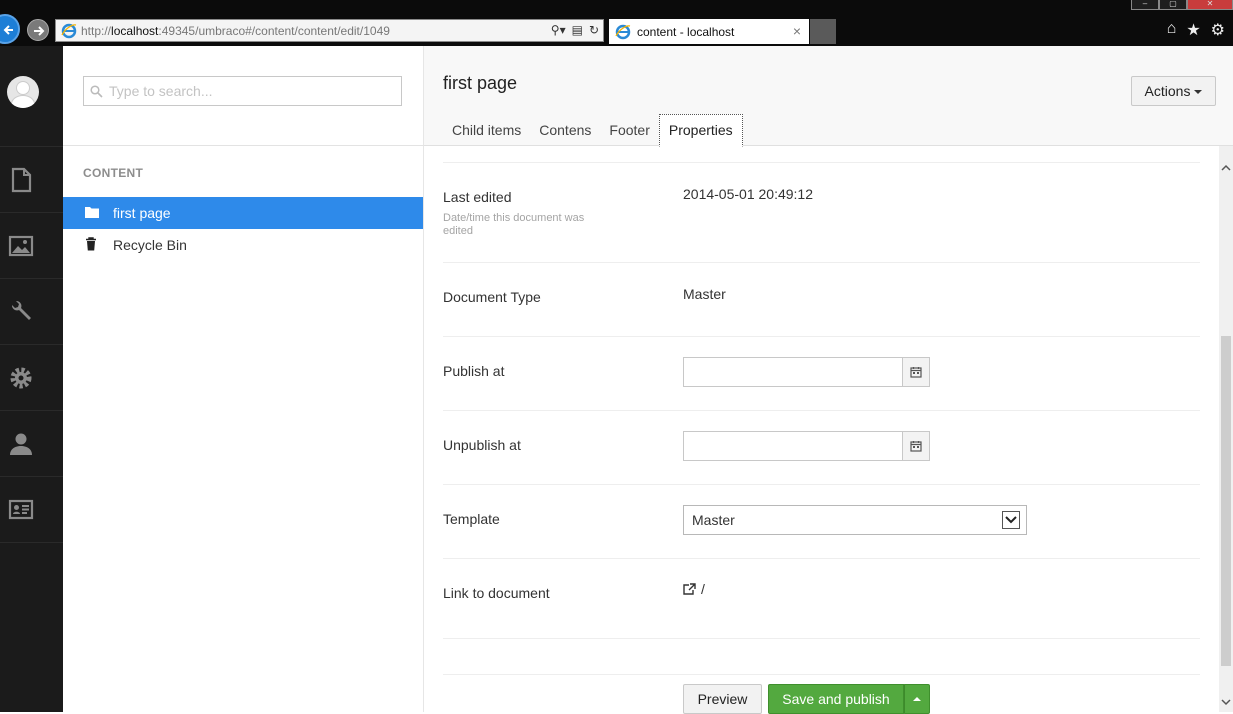 The image size is (1233, 714). I want to click on tab-child-items: Child items, so click(486, 130).